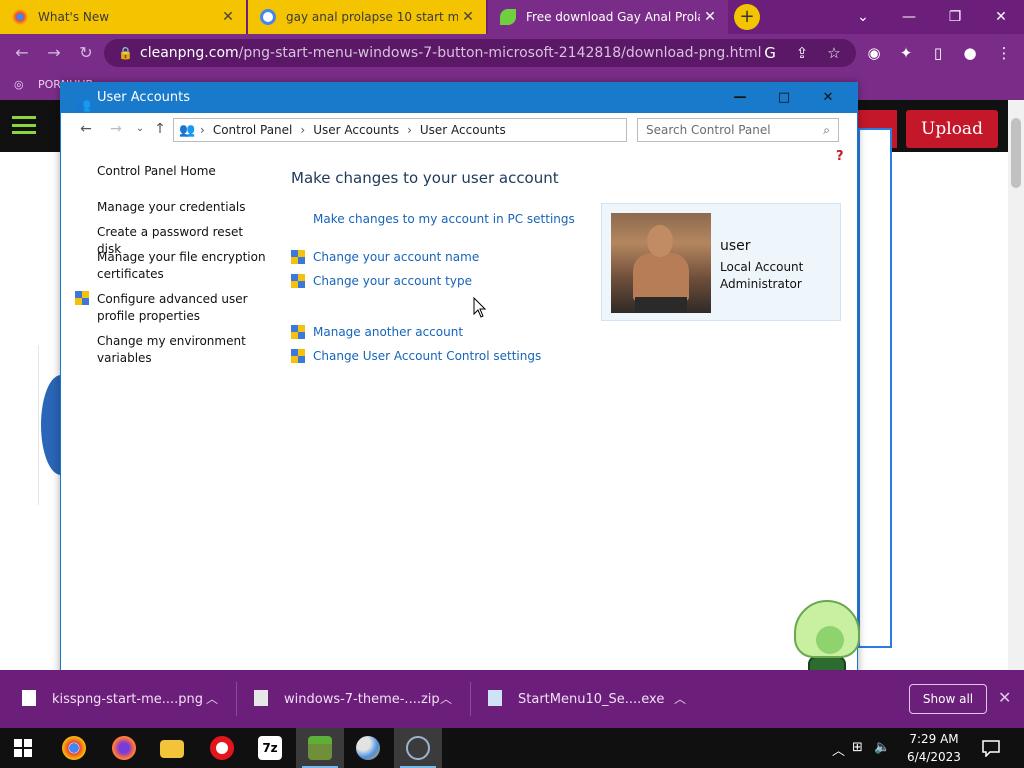  Describe the element at coordinates (24, 125) in the screenshot. I see `hamburger-menu-icon` at that location.